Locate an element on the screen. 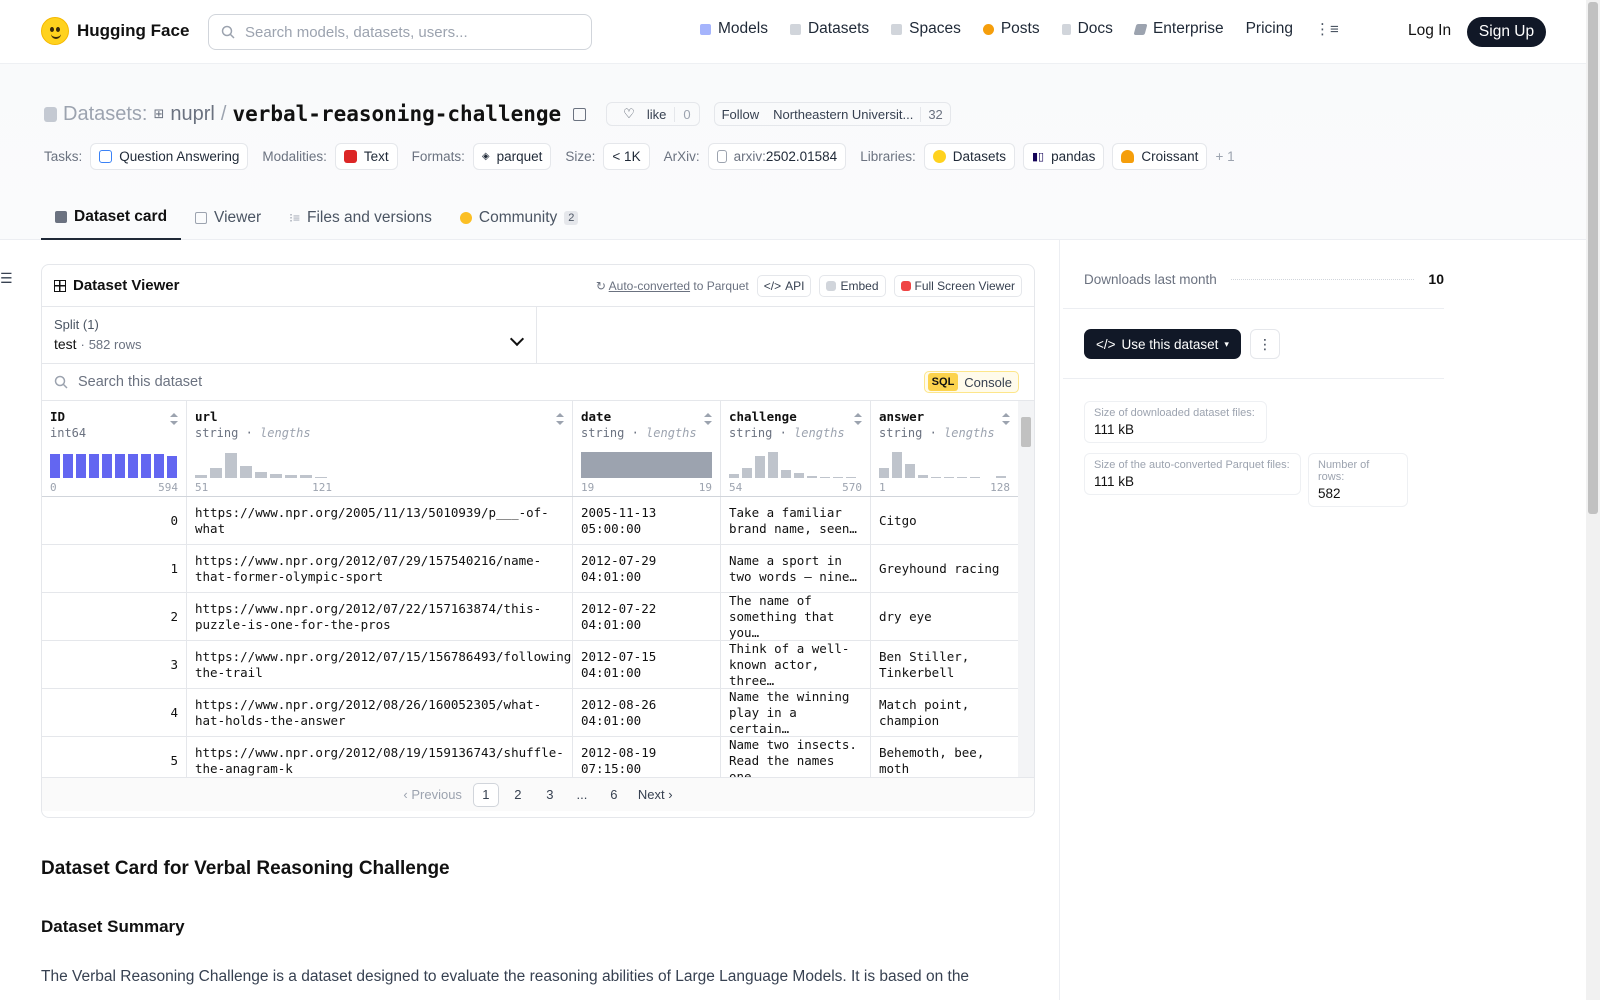 The image size is (1600, 1000). column-header-answer: answer string · lengths 1 128 is located at coordinates (945, 448).